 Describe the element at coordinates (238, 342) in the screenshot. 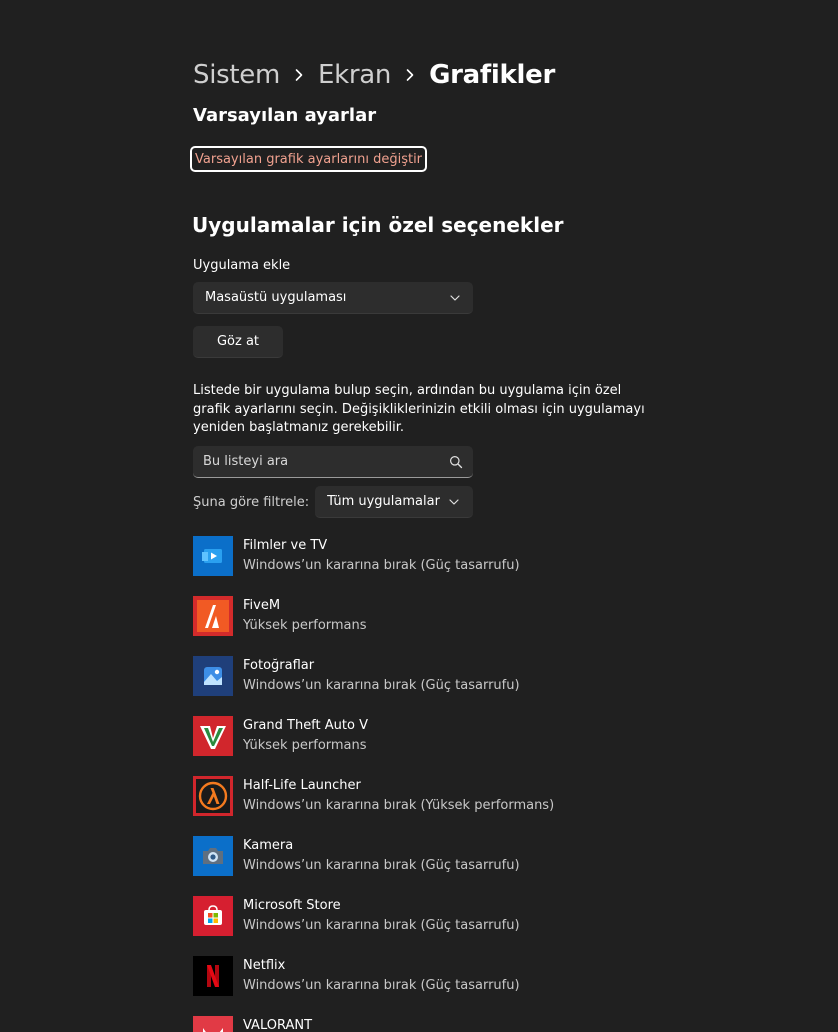

I see `browse-button: Göz at` at that location.